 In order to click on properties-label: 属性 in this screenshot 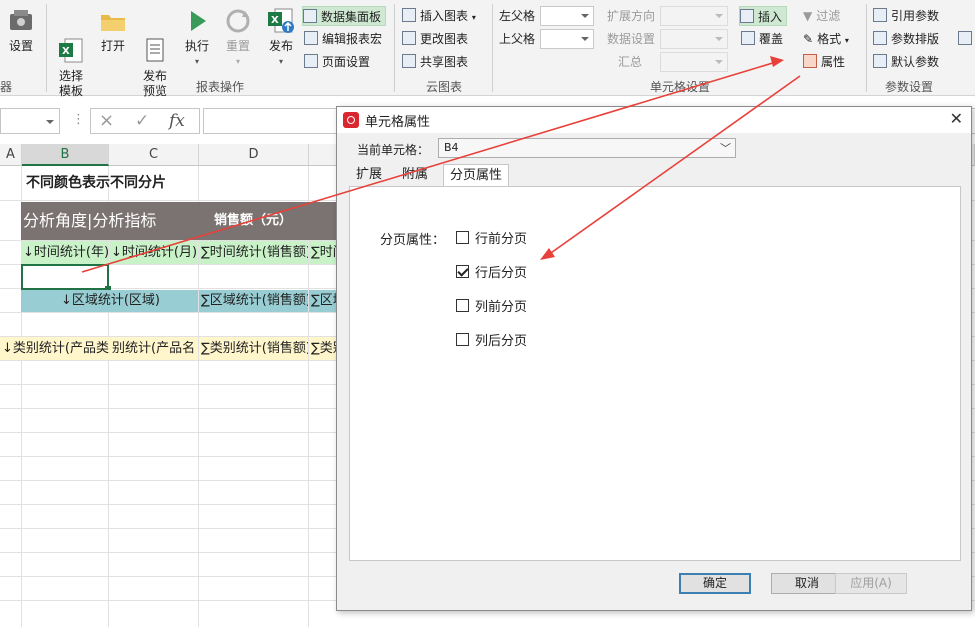, I will do `click(833, 62)`.